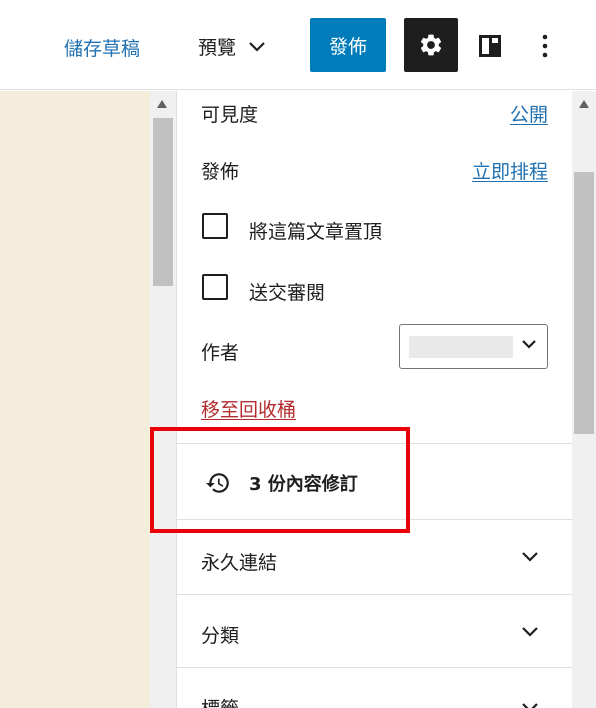 This screenshot has height=708, width=596. What do you see at coordinates (163, 202) in the screenshot?
I see `editor-scroll-thumb` at bounding box center [163, 202].